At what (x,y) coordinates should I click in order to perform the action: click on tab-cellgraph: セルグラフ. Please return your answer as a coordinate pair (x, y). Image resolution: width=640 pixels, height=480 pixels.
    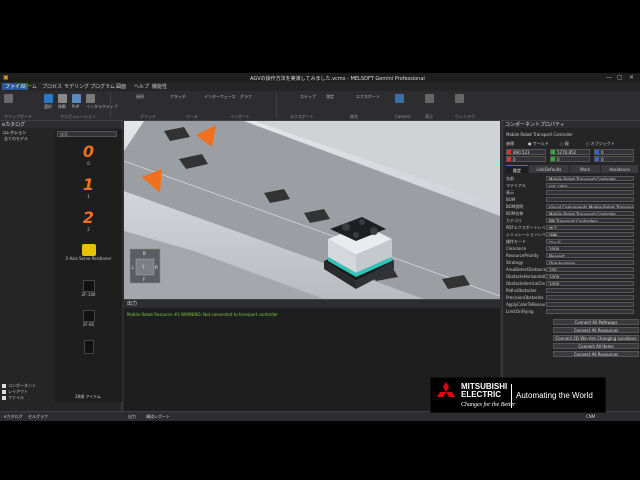
    Looking at the image, I should click on (38, 417).